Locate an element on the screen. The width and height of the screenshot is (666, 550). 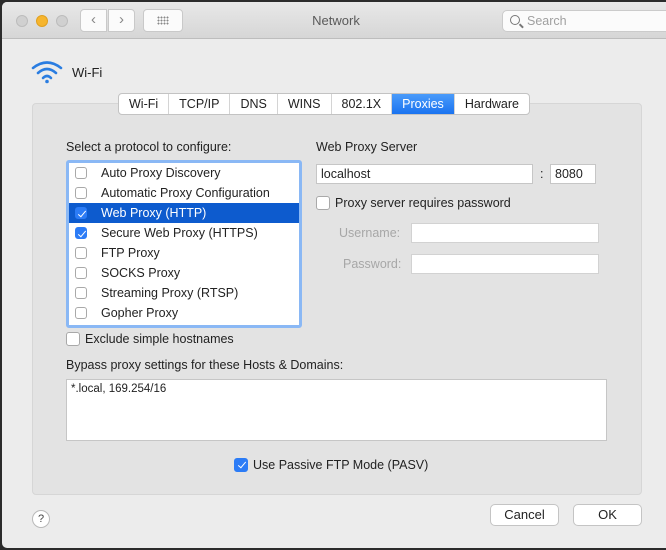
protocol-row: Automatic Proxy Configuration is located at coordinates (184, 193).